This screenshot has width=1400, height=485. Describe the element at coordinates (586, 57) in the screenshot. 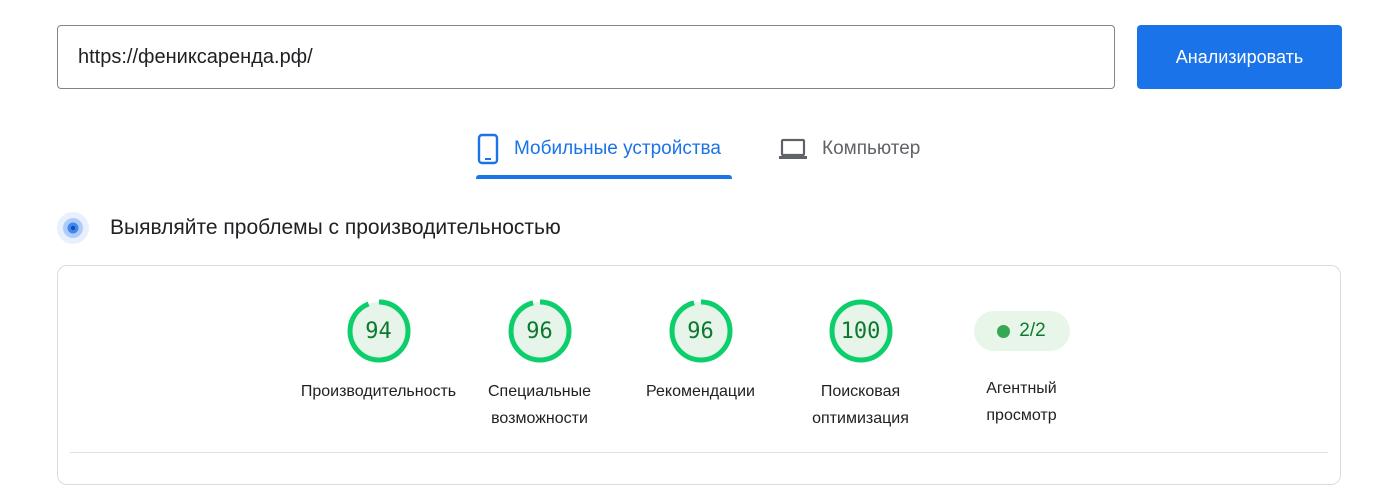

I see `url-input` at that location.